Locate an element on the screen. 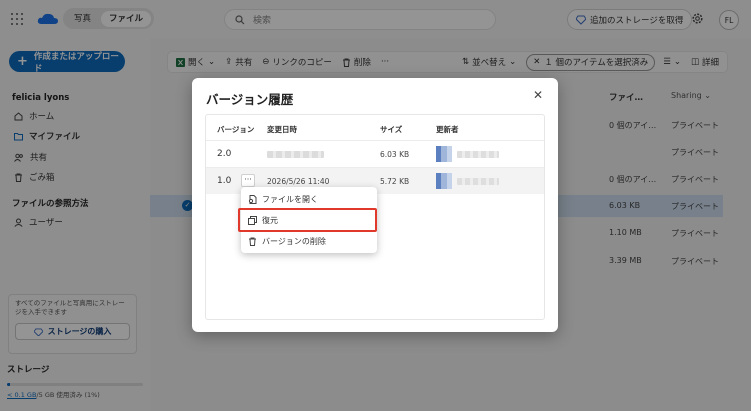 The image size is (751, 411). open-file-icon is located at coordinates (252, 199).